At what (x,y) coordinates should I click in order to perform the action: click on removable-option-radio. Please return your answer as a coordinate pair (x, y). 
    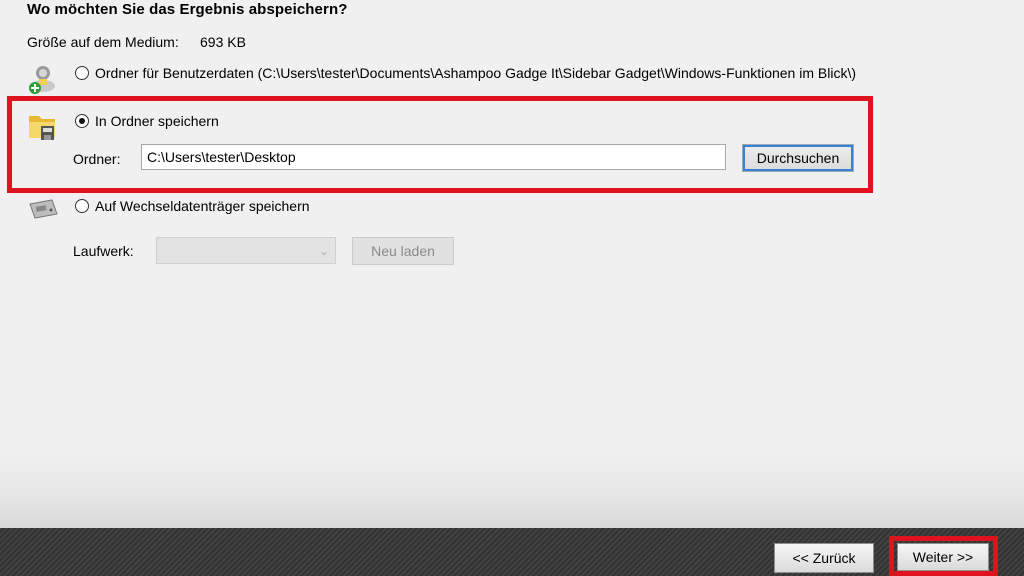
    Looking at the image, I should click on (82, 206).